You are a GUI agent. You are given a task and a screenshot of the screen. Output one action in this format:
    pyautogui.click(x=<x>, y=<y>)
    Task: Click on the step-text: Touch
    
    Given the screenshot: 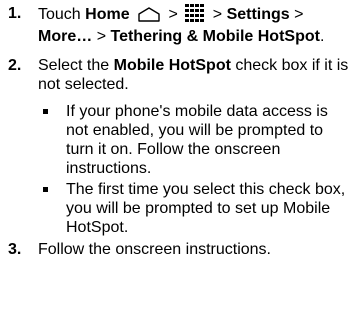 What is the action you would take?
    pyautogui.click(x=59, y=14)
    